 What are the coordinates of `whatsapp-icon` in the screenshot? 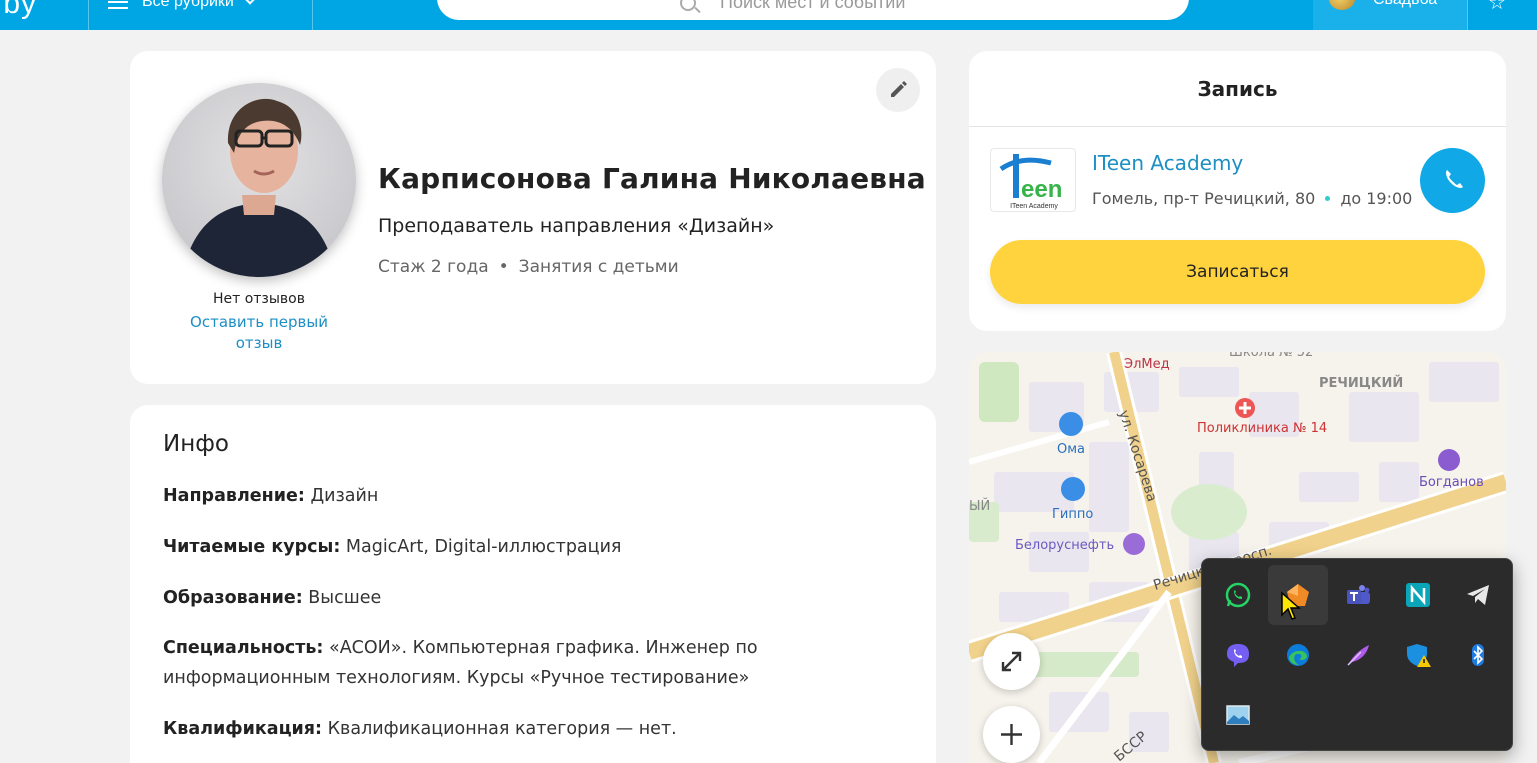 It's located at (1238, 595).